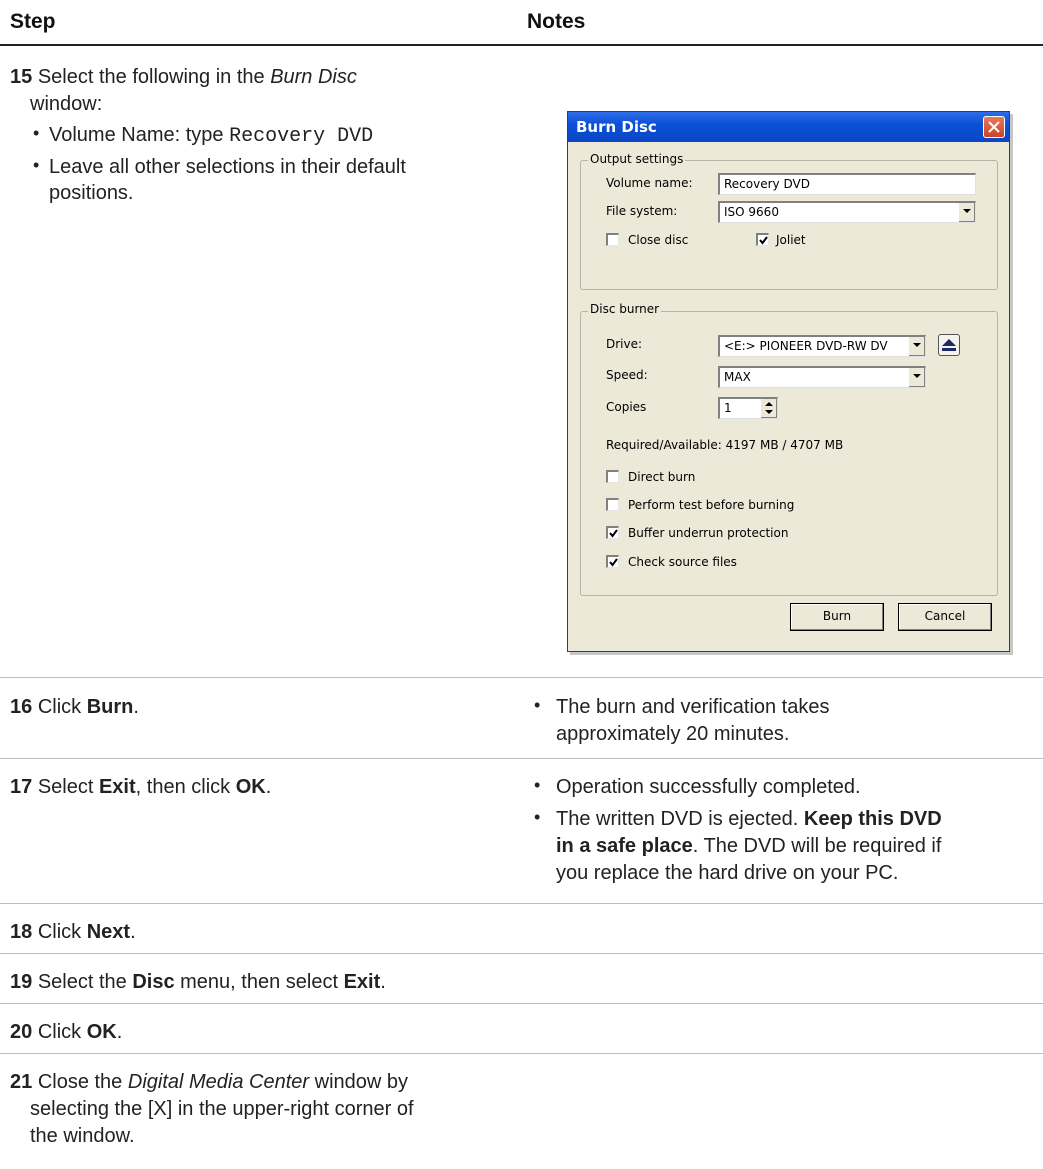  I want to click on buffer-underrun-checkbox, so click(612, 532).